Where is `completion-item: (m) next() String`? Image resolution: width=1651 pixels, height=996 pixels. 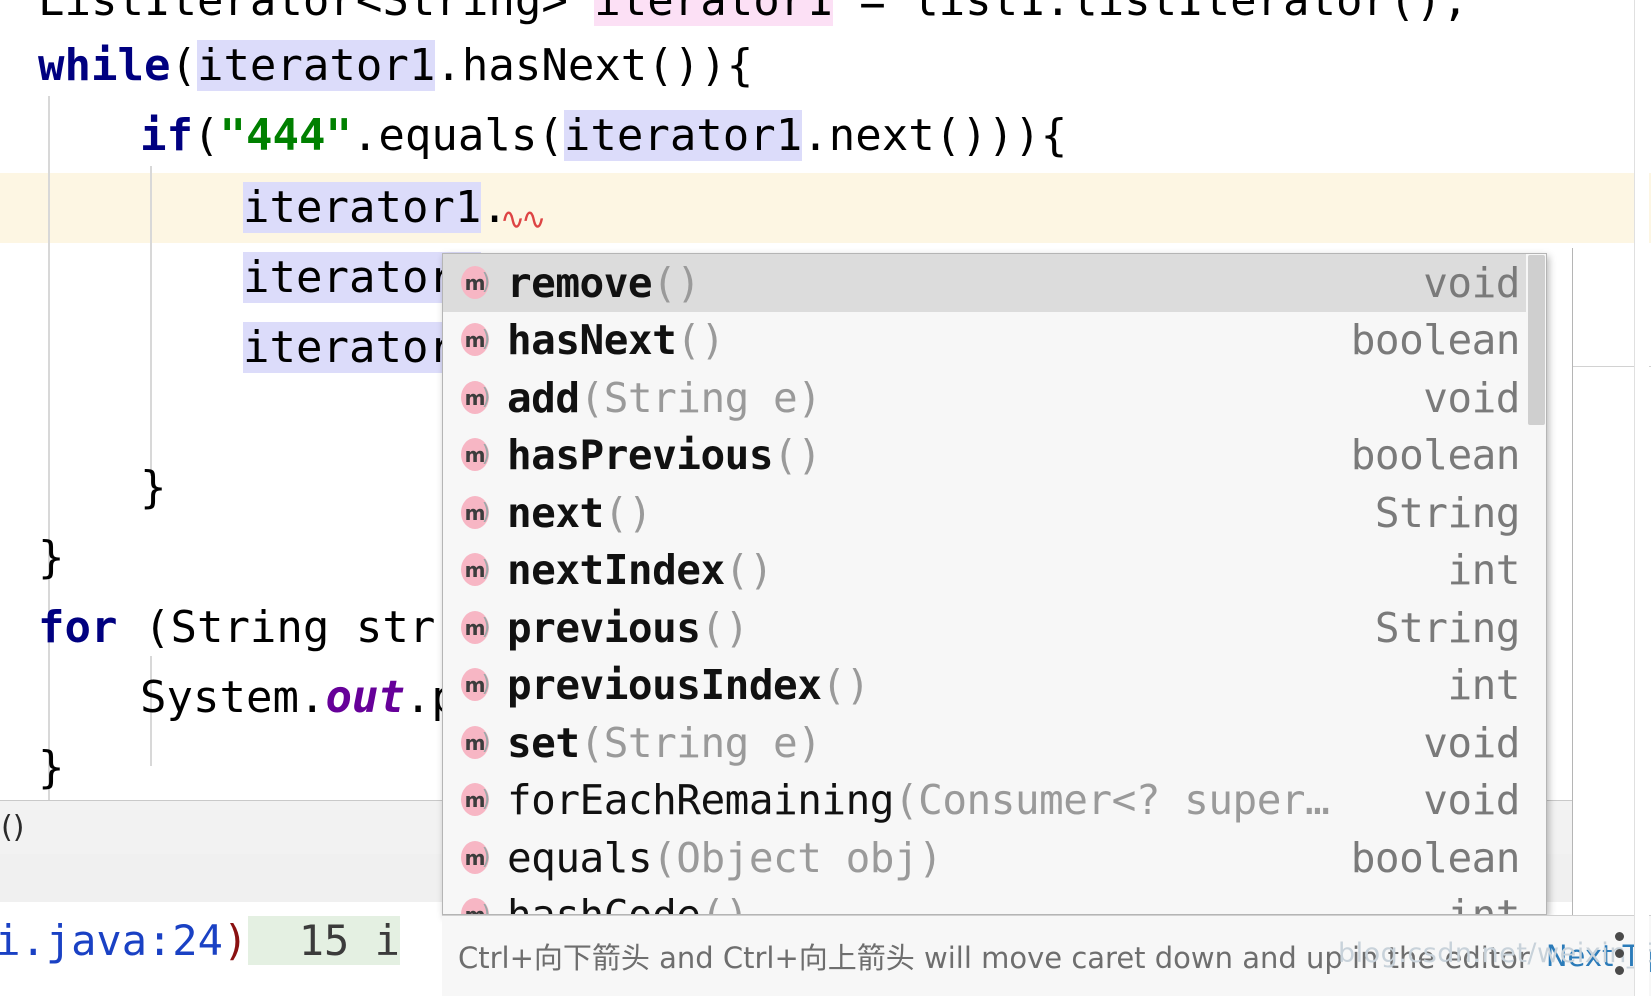
completion-item: (m) next() String is located at coordinates (994, 513).